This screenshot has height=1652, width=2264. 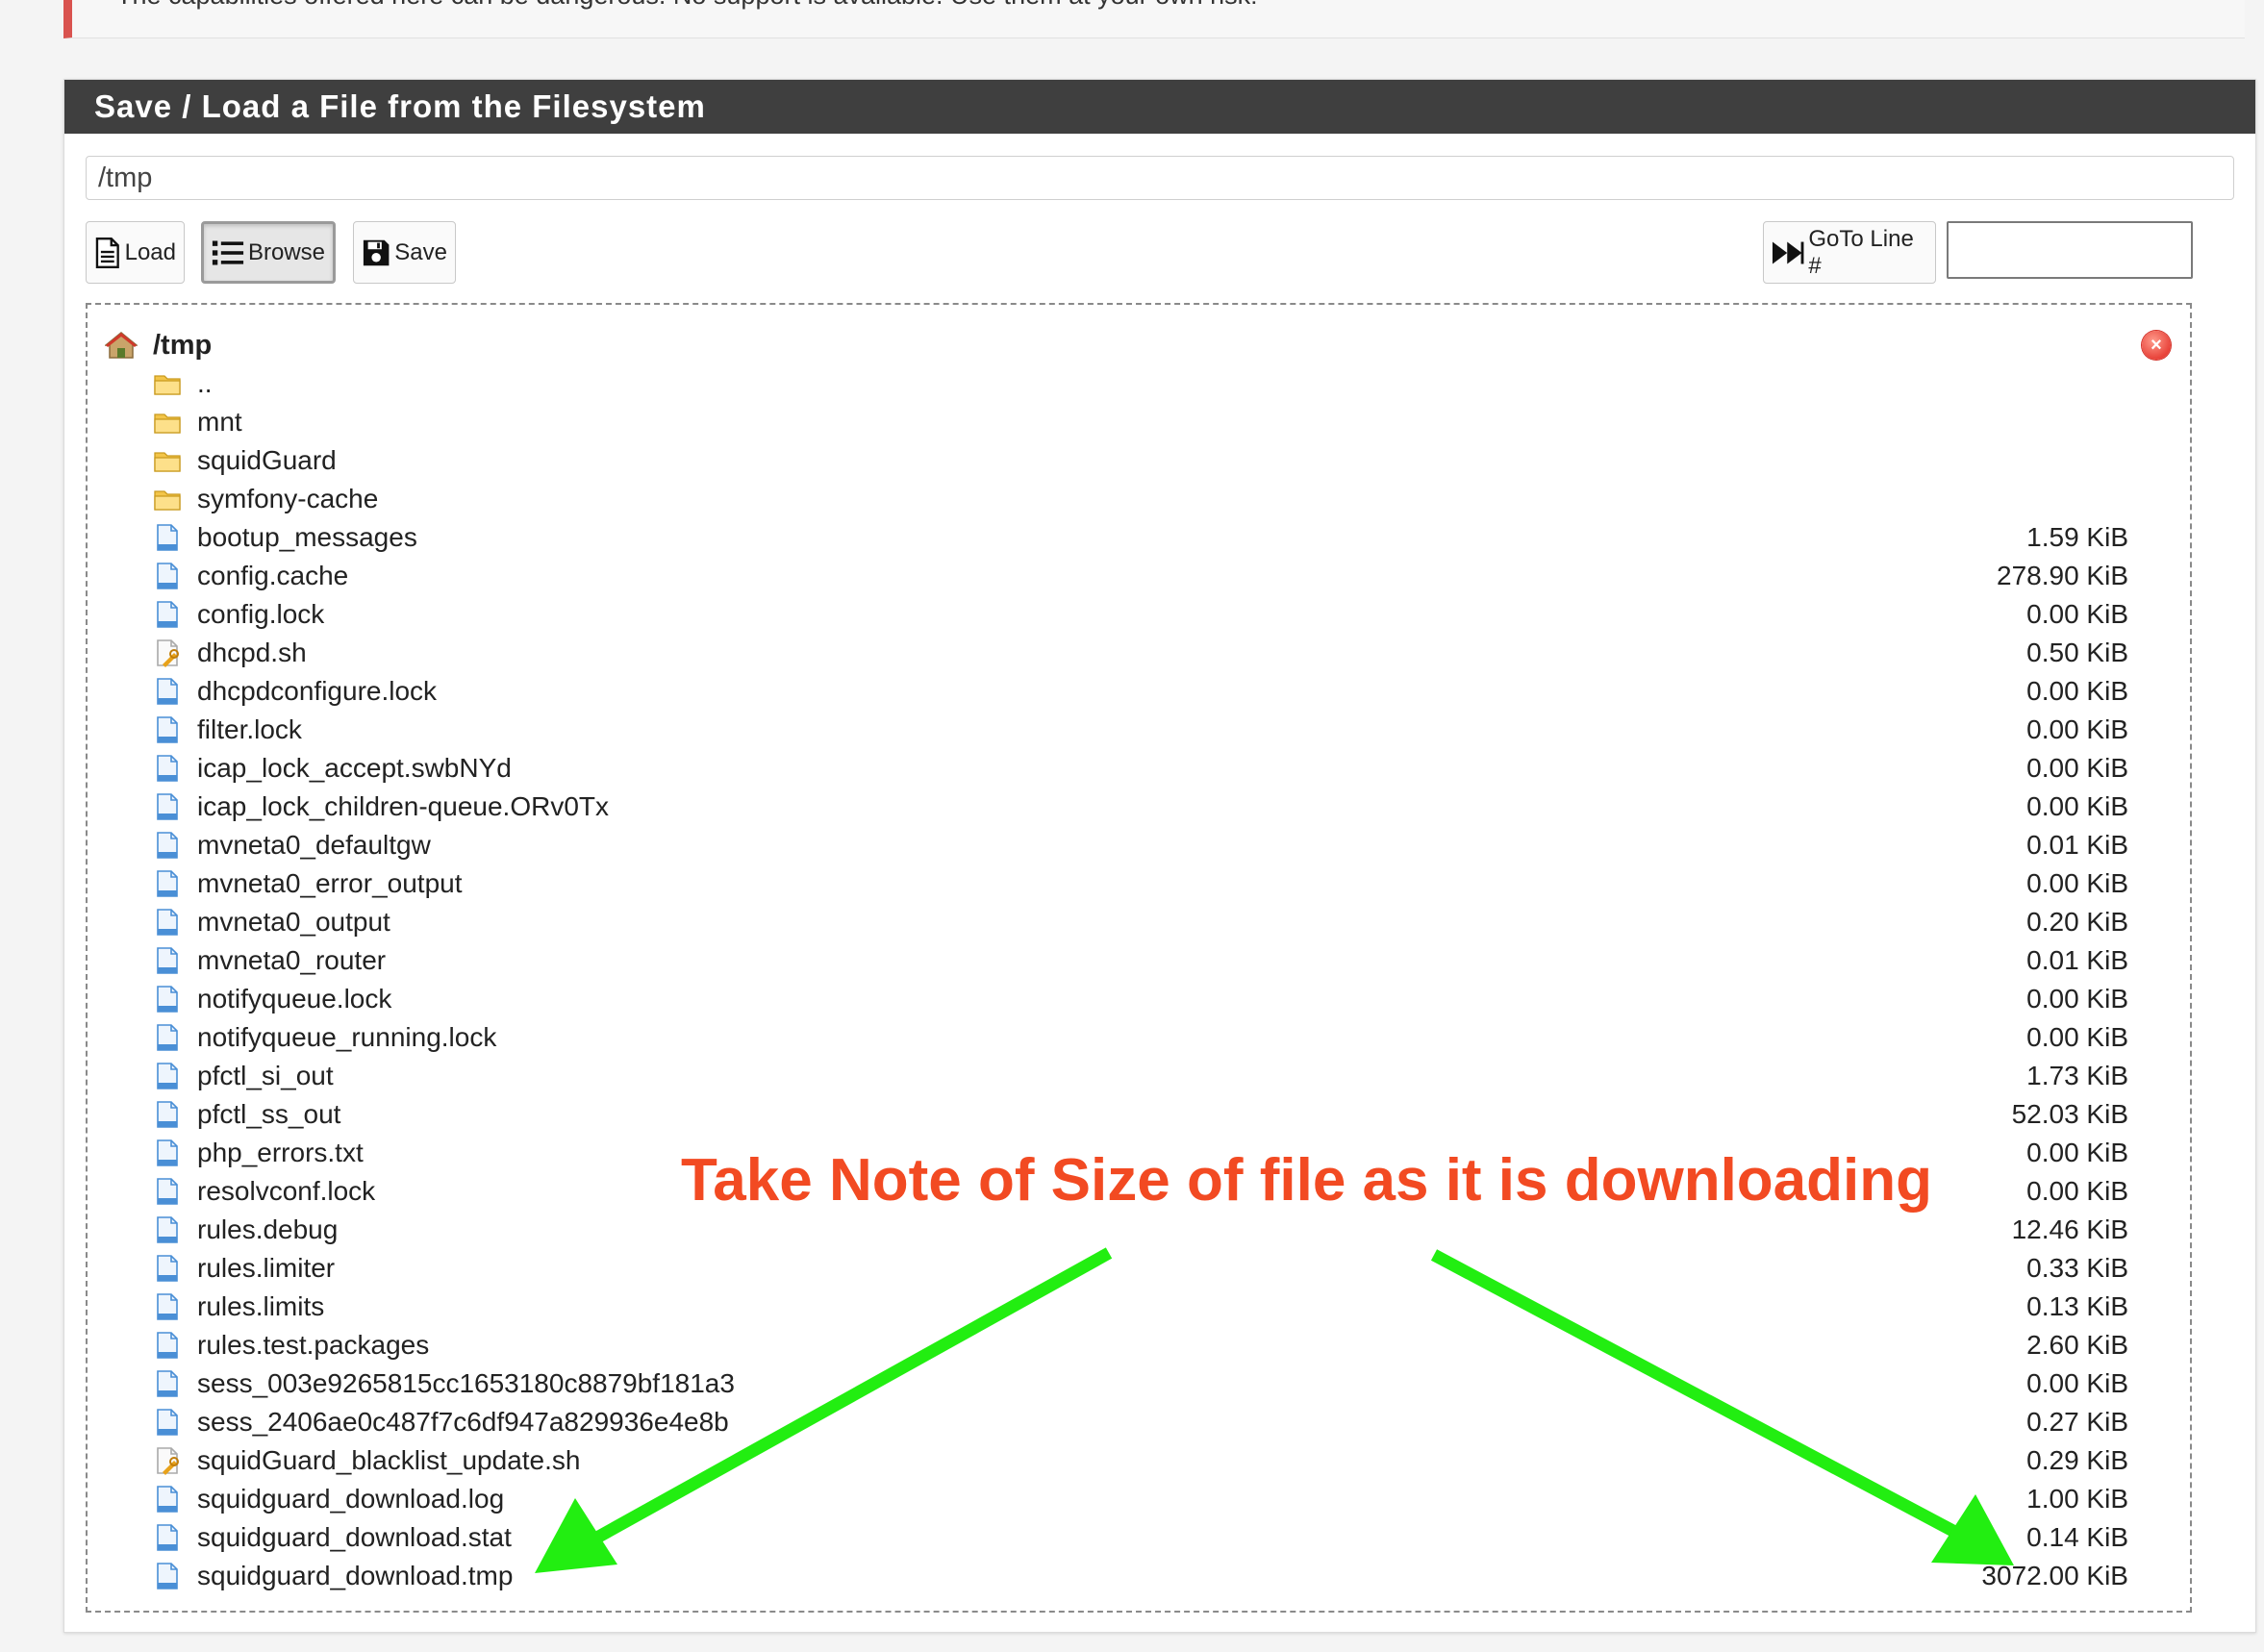 I want to click on close-icon: ×, so click(x=2156, y=346).